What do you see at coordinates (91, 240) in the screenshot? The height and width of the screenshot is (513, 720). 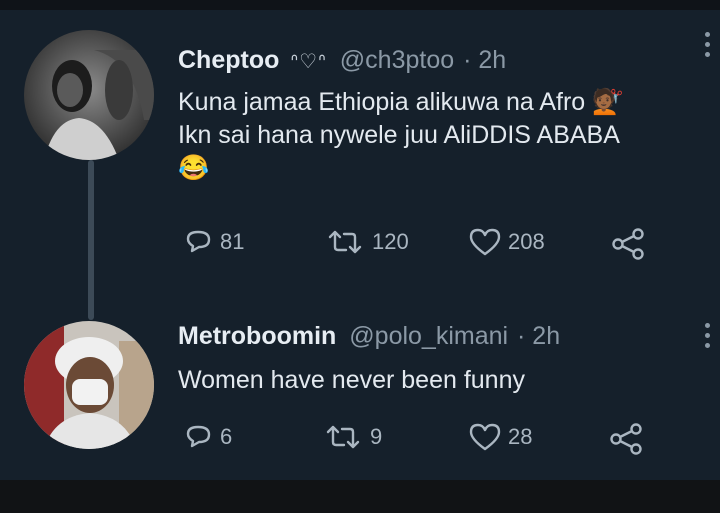 I see `thread-connector-line` at bounding box center [91, 240].